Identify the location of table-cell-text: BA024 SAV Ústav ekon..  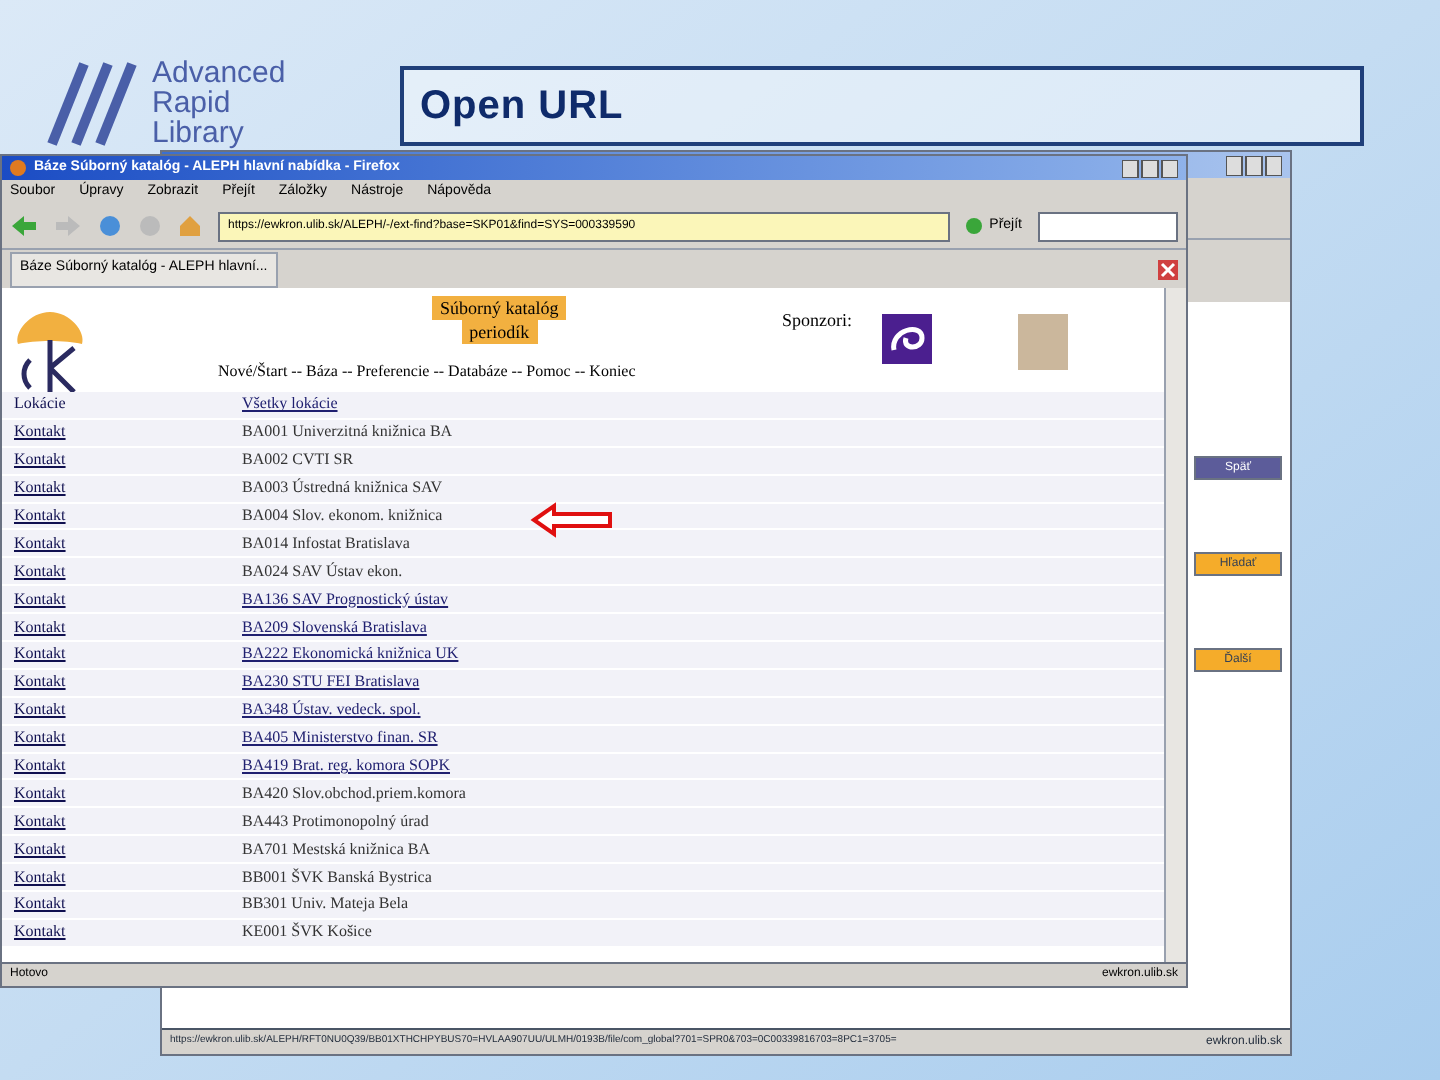
(321, 571).